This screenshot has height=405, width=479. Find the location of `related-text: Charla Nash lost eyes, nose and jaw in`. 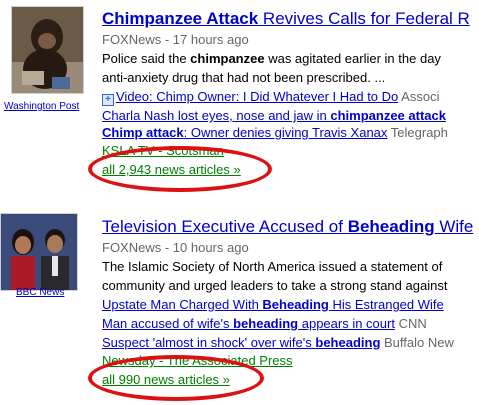

related-text: Charla Nash lost eyes, nose and jaw in is located at coordinates (216, 115).